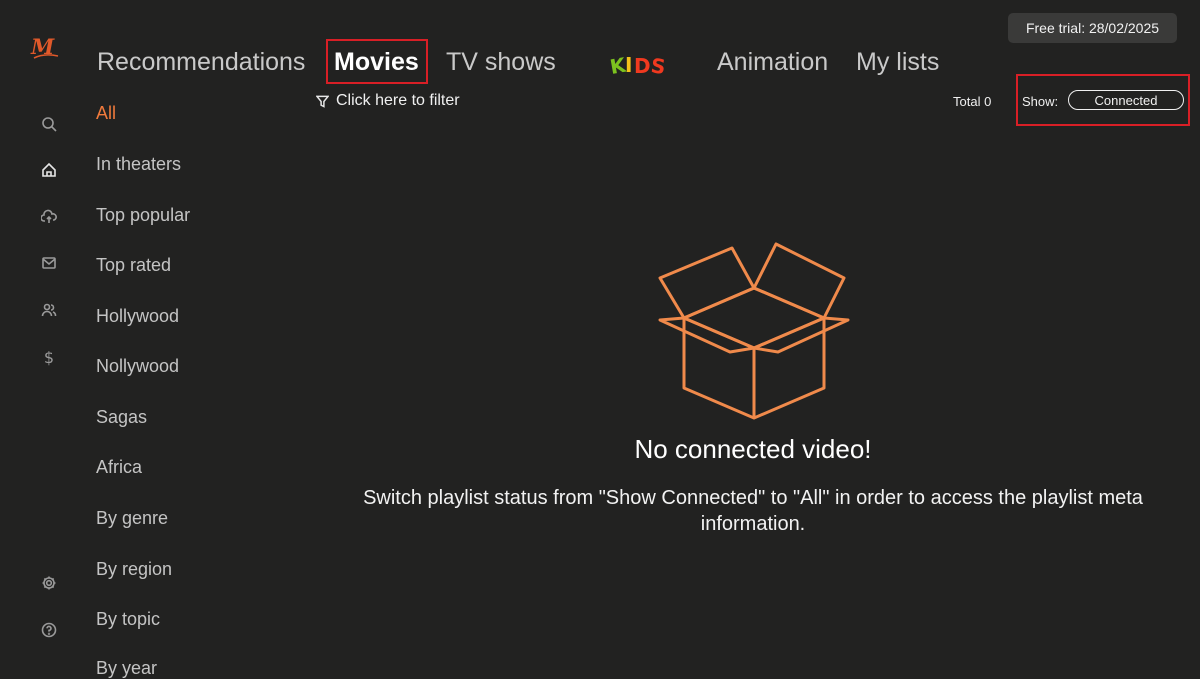 Image resolution: width=1200 pixels, height=679 pixels. What do you see at coordinates (501, 62) in the screenshot?
I see `tab-tv-shows: TV shows` at bounding box center [501, 62].